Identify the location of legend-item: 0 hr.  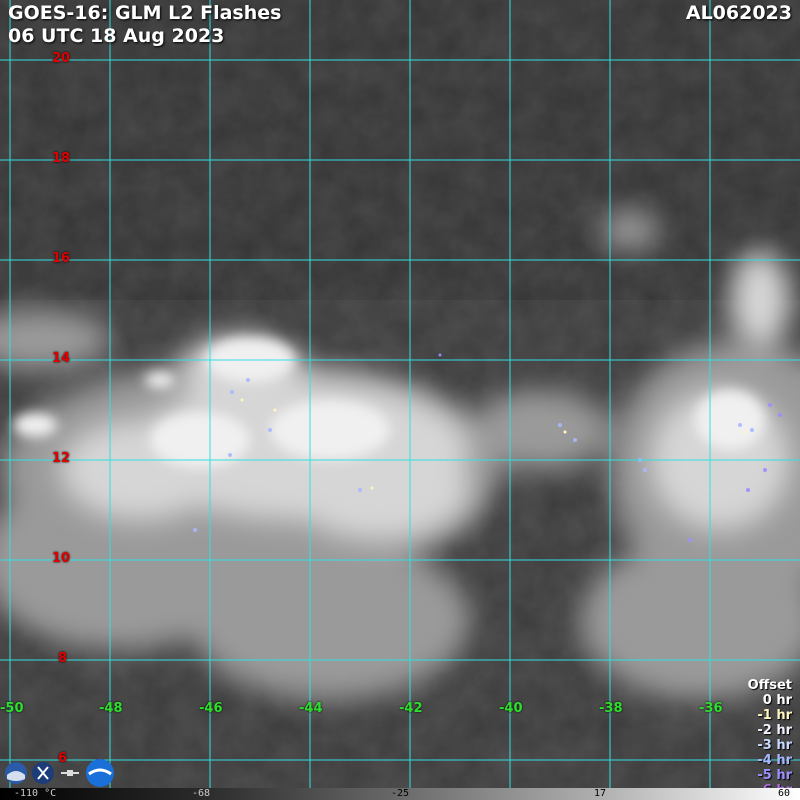
(777, 700).